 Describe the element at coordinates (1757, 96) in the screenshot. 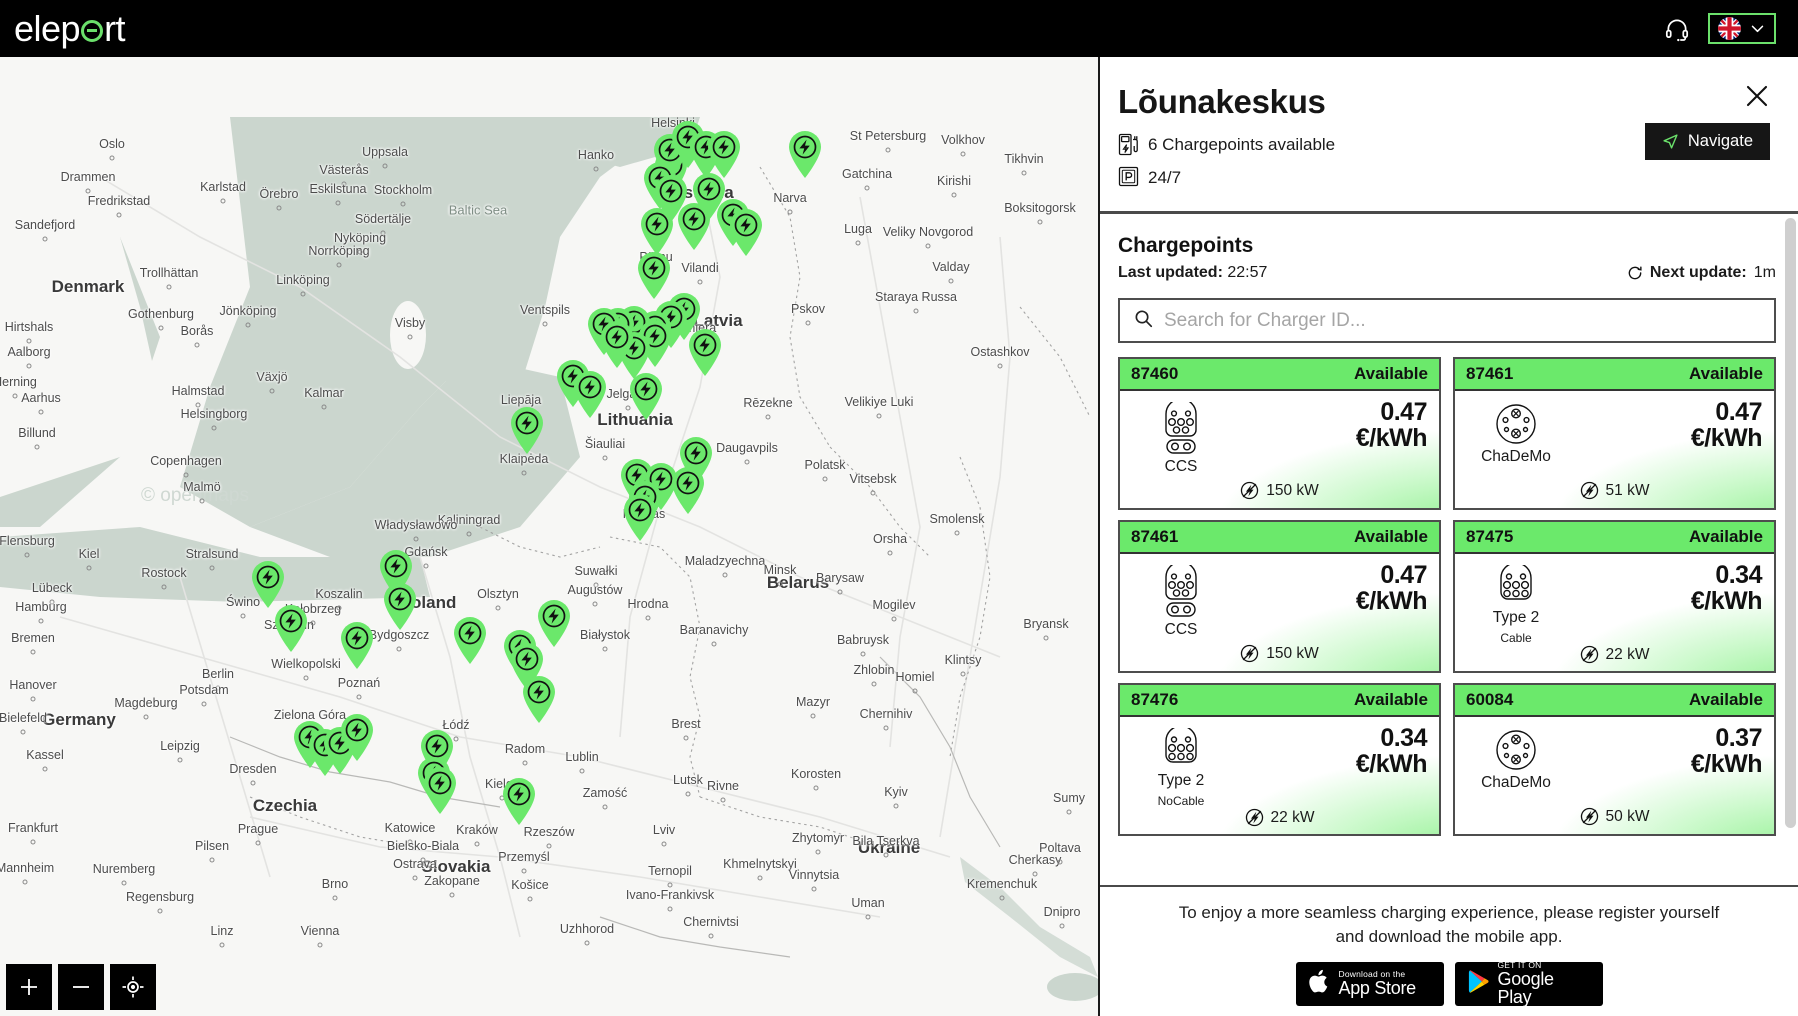

I see `close-icon` at that location.